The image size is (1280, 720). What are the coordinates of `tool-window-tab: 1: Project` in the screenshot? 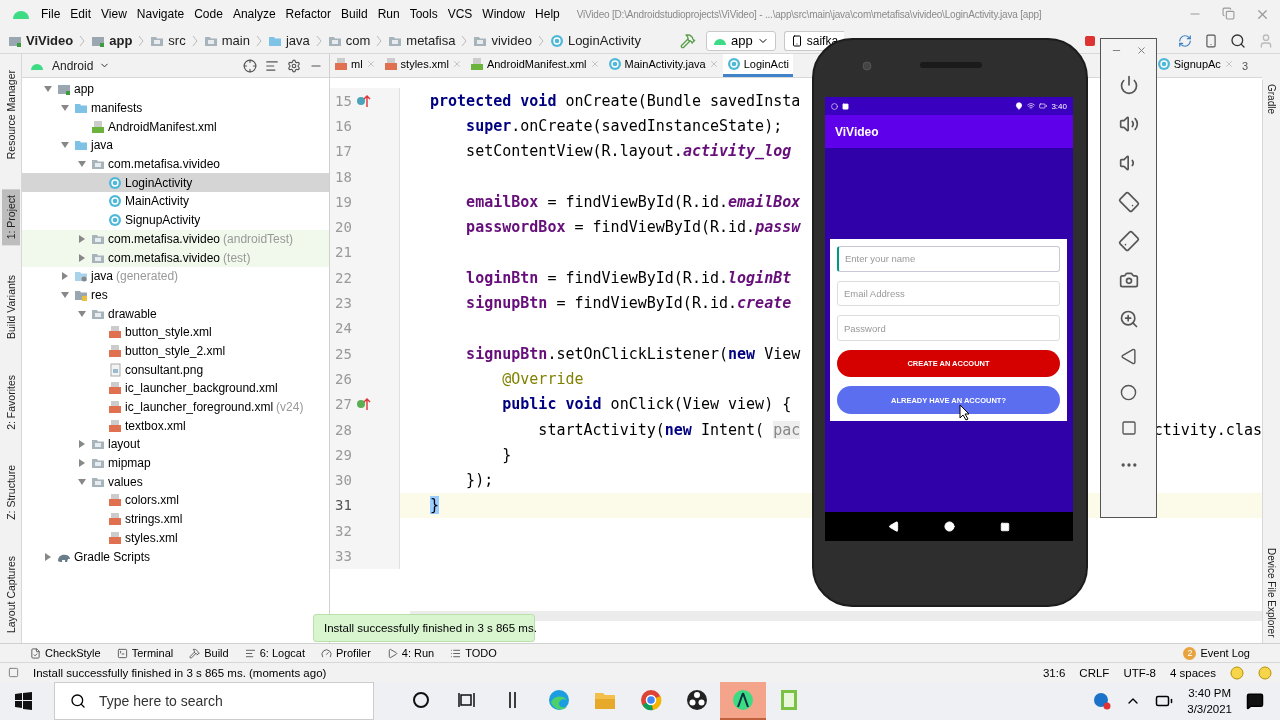 It's located at (10, 217).